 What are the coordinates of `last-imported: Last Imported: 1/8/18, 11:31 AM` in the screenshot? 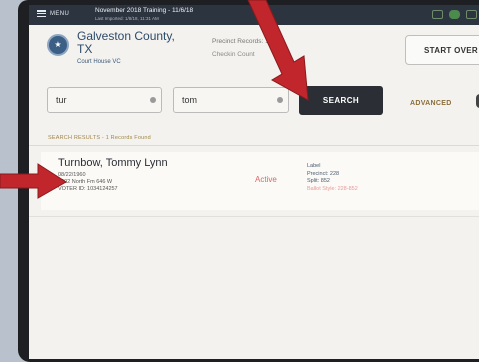 It's located at (127, 18).